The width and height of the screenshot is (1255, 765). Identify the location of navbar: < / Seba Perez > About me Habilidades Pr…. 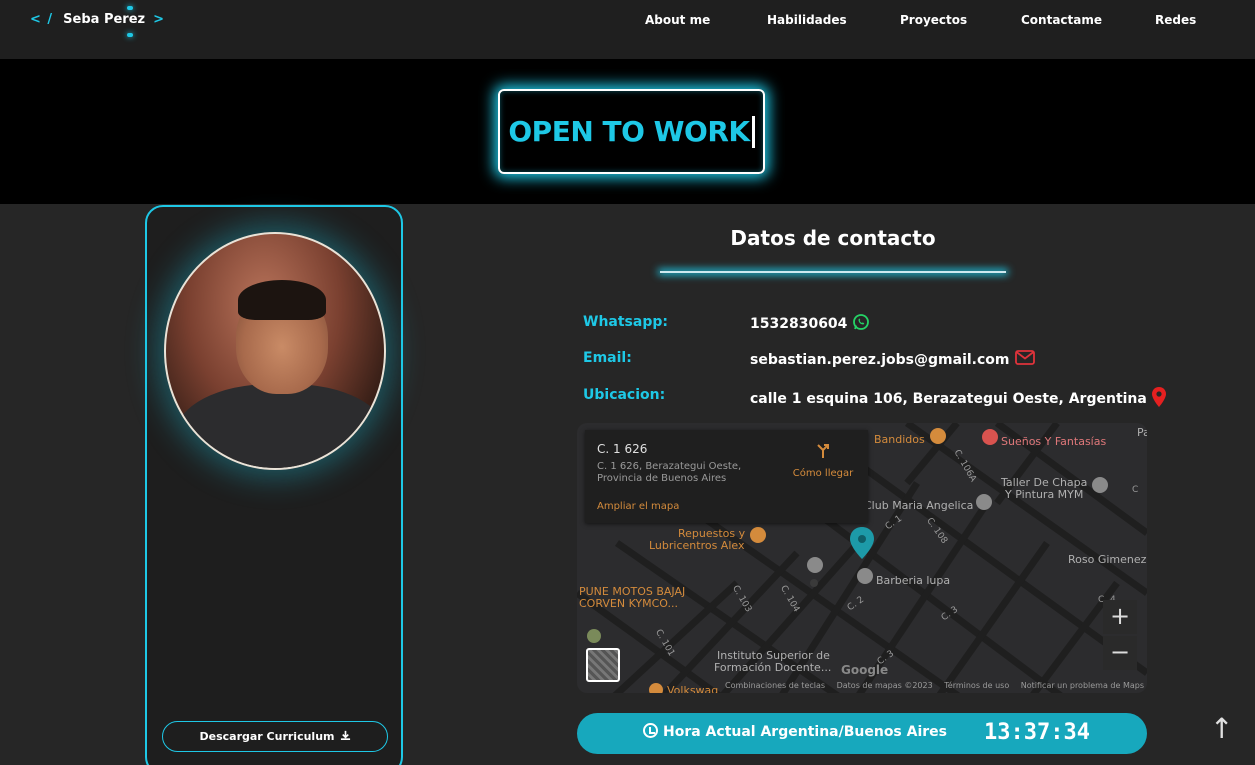
(627, 29).